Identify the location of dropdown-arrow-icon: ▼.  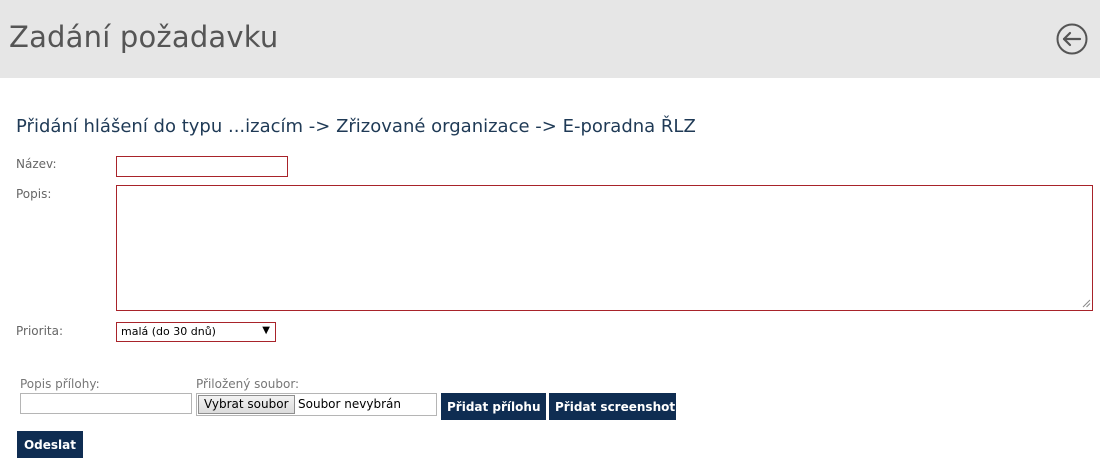
(266, 330).